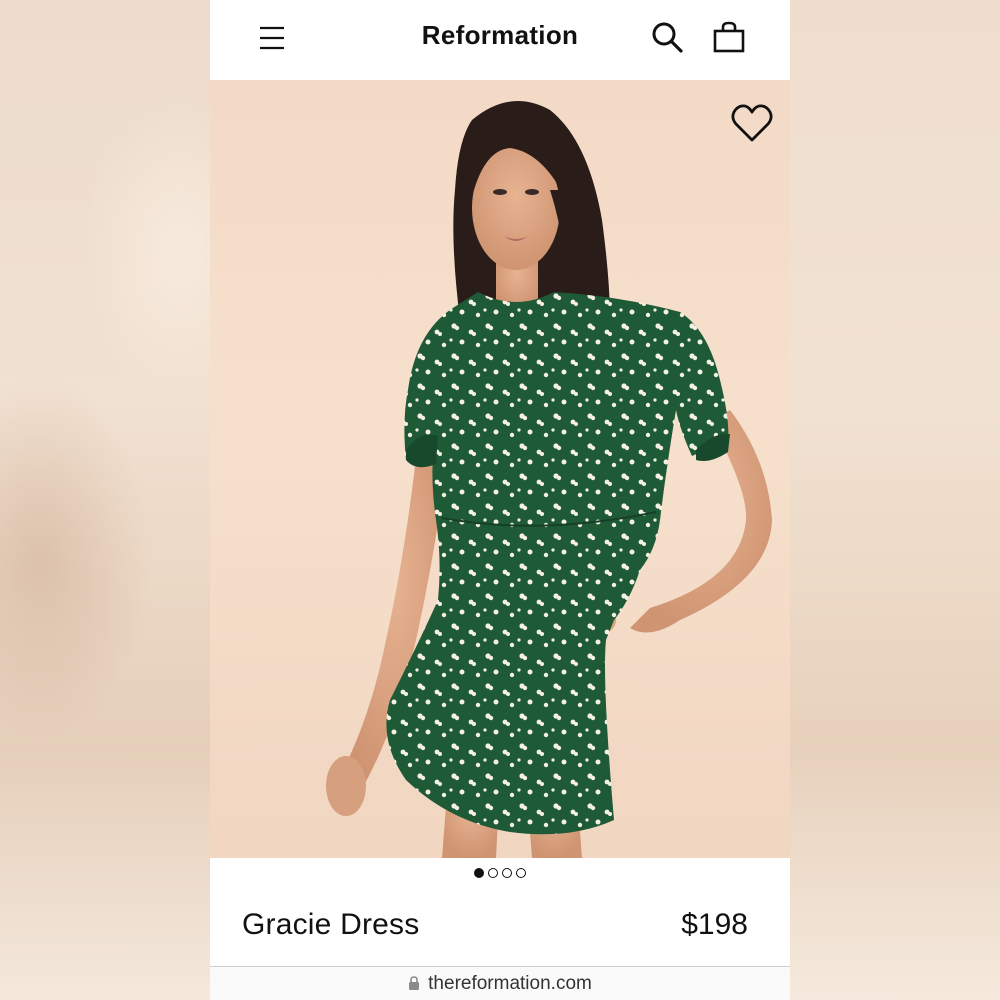  What do you see at coordinates (714, 924) in the screenshot?
I see `product-price: $198` at bounding box center [714, 924].